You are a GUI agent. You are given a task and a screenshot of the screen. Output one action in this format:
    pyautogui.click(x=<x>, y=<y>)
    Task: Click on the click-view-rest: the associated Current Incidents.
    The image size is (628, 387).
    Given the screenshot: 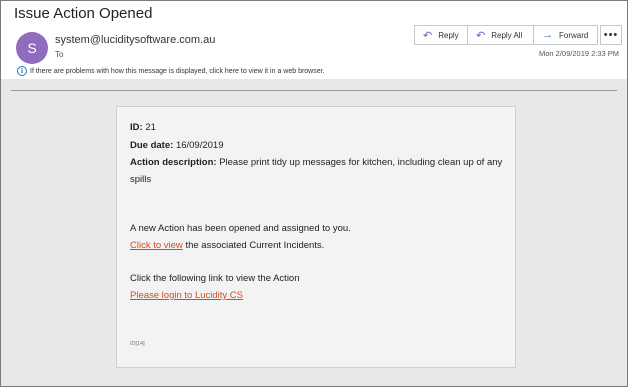 What is the action you would take?
    pyautogui.click(x=255, y=245)
    